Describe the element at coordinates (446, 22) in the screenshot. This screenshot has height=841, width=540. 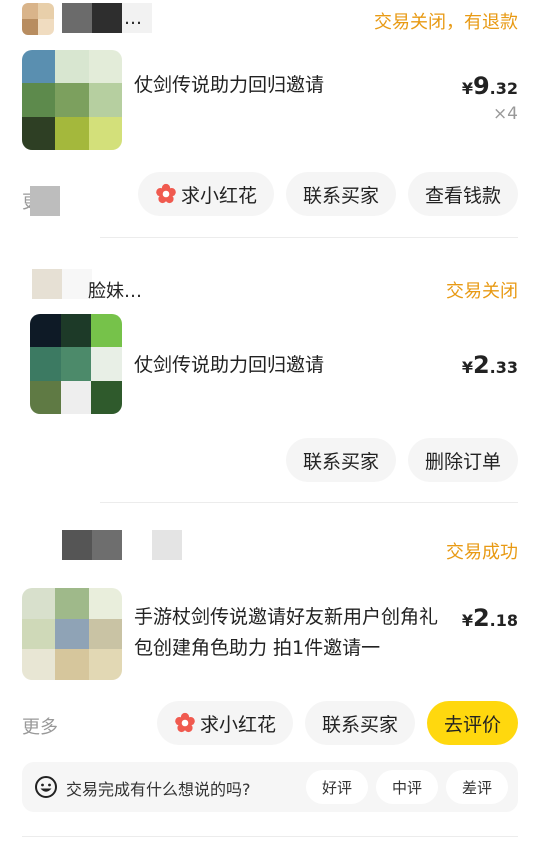
I see `order-status: 交易关闭，有退款` at that location.